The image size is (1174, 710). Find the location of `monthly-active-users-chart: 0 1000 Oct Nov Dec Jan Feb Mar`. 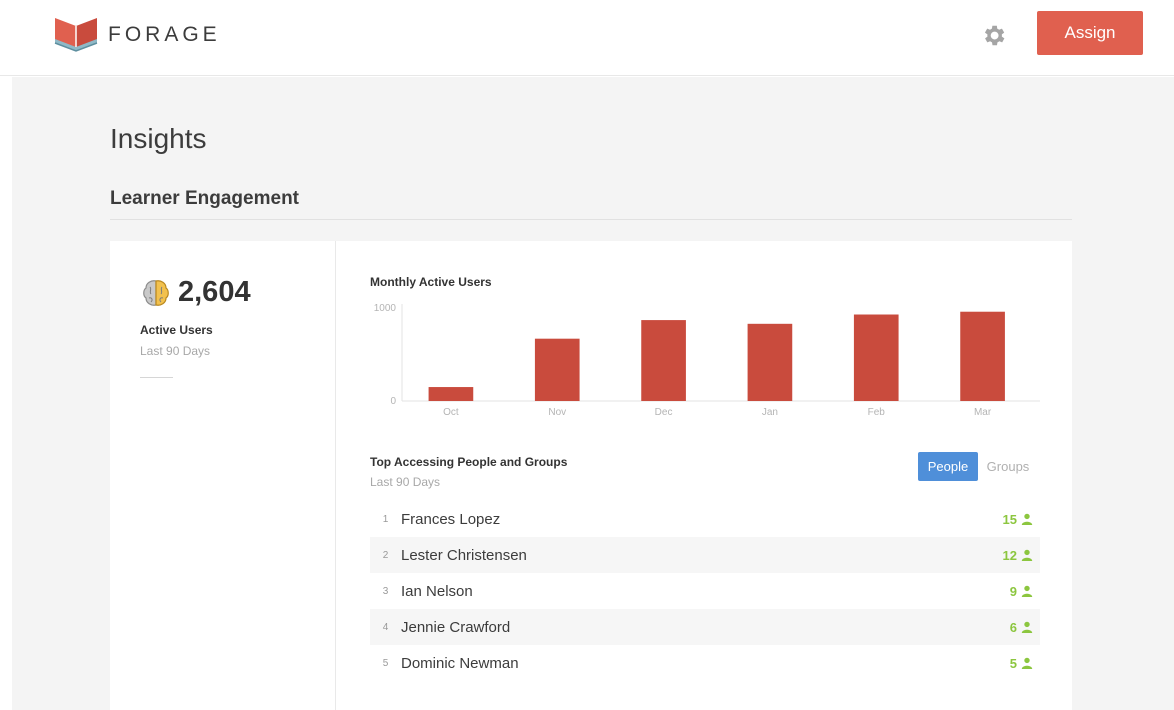

monthly-active-users-chart: 0 1000 Oct Nov Dec Jan Feb Mar is located at coordinates (707, 360).